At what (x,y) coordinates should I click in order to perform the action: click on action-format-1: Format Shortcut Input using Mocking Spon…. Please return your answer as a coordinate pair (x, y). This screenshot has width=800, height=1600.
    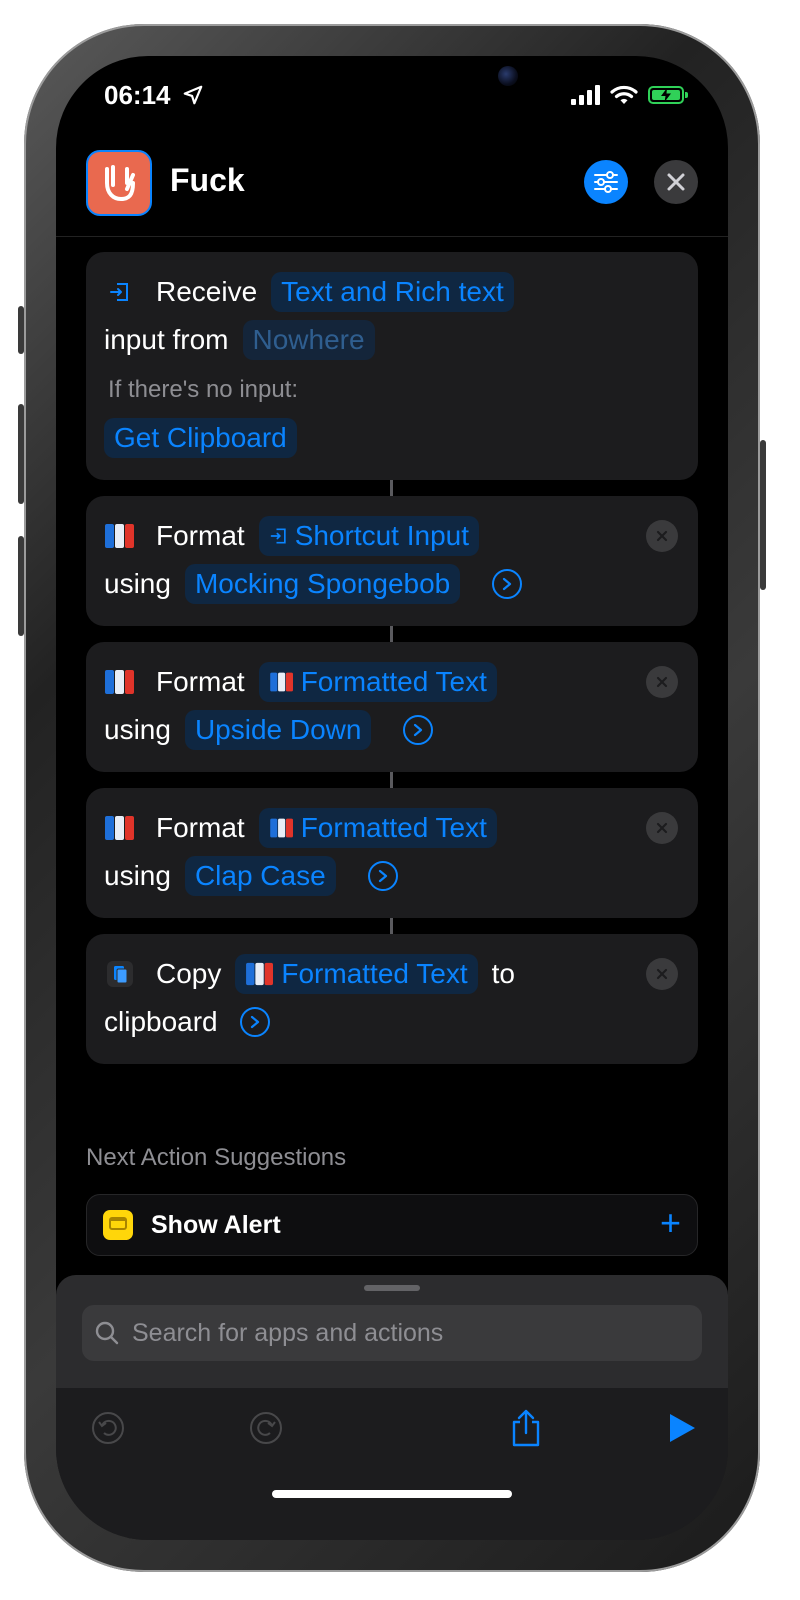
    Looking at the image, I should click on (392, 561).